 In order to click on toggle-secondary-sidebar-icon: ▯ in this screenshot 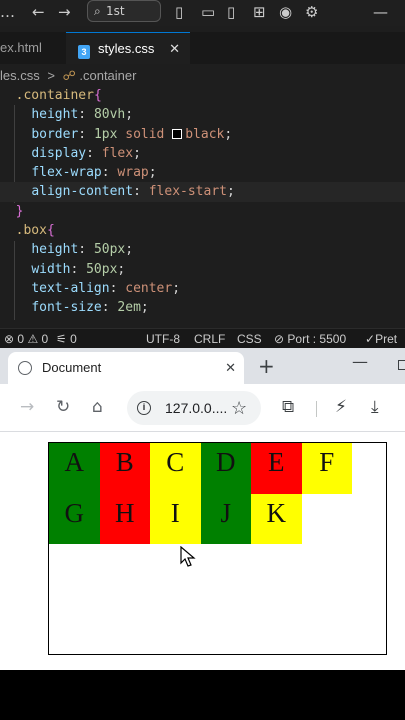, I will do `click(231, 12)`.